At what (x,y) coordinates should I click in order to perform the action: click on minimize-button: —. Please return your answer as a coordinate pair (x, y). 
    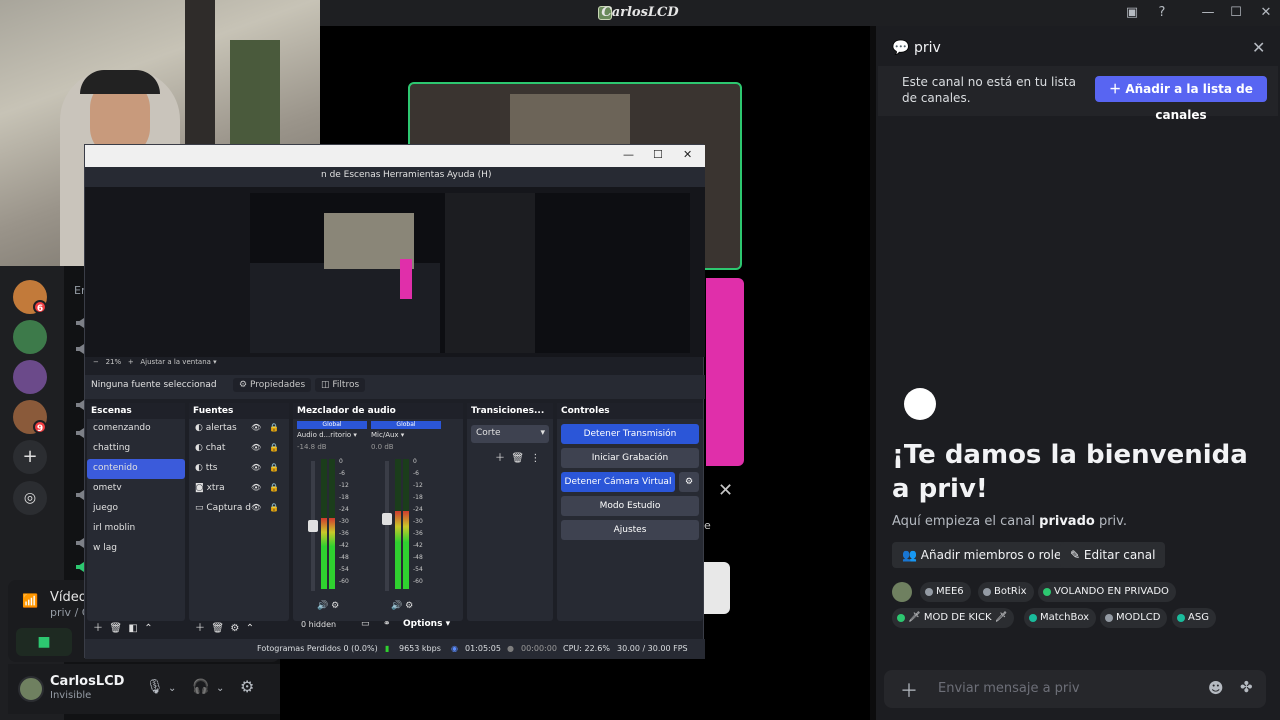
    Looking at the image, I should click on (1208, 13).